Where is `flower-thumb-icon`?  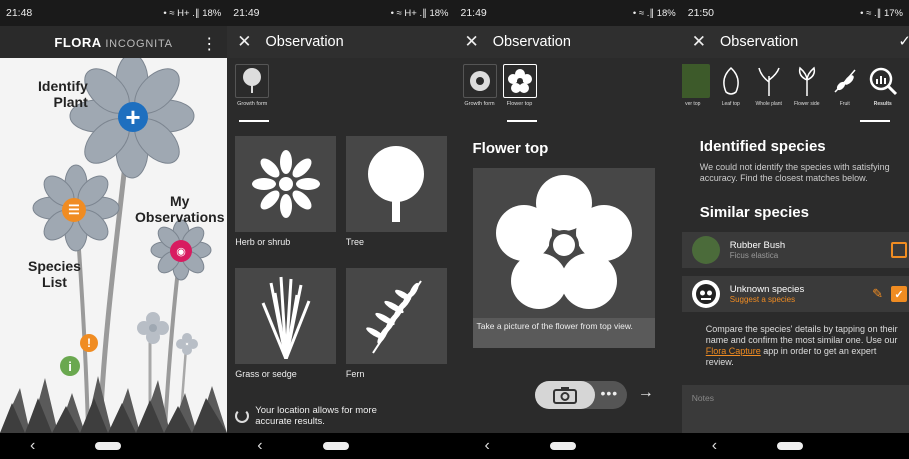
flower-thumb-icon is located at coordinates (519, 81).